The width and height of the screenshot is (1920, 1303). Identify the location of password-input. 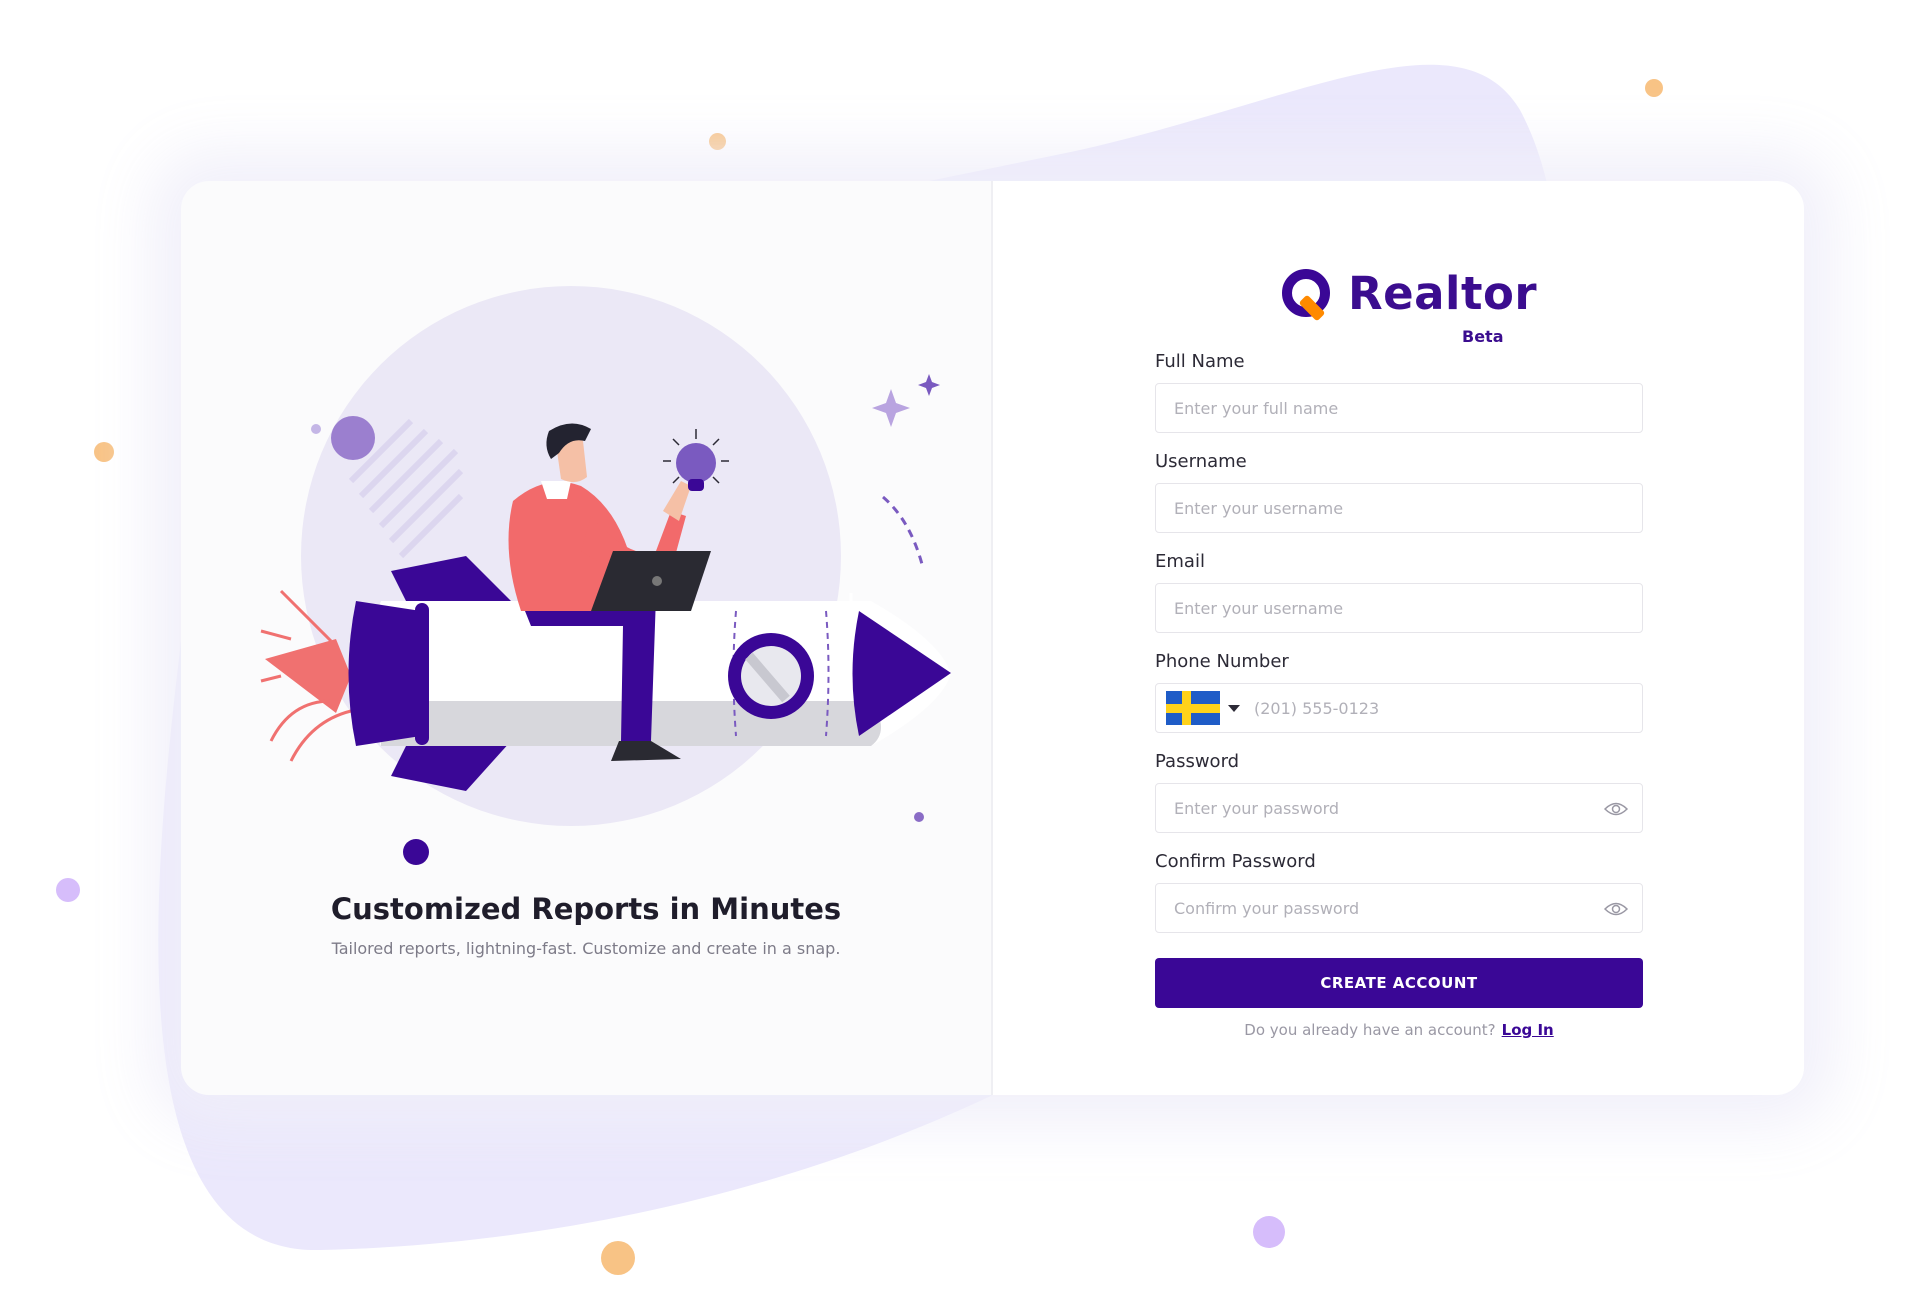
(1399, 808).